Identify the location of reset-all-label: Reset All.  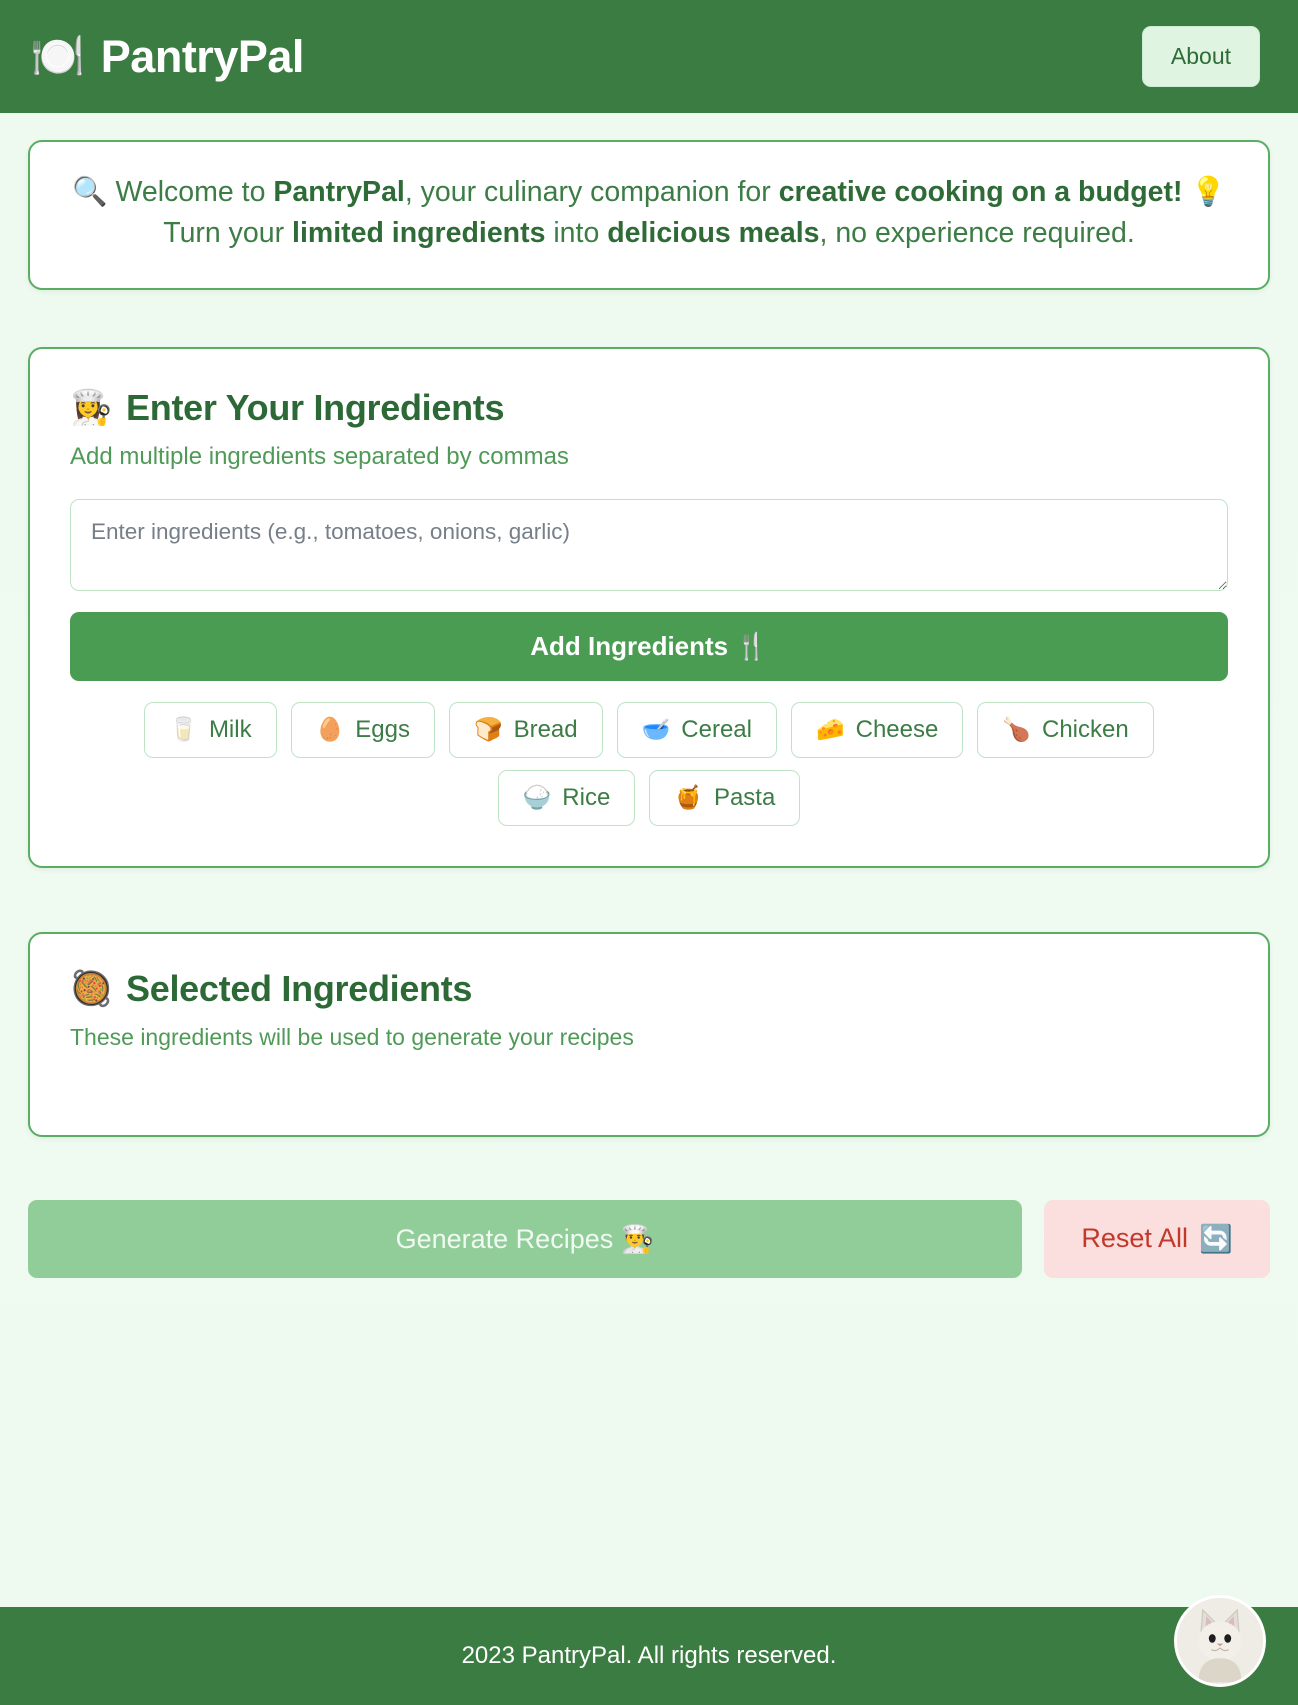
(1134, 1238).